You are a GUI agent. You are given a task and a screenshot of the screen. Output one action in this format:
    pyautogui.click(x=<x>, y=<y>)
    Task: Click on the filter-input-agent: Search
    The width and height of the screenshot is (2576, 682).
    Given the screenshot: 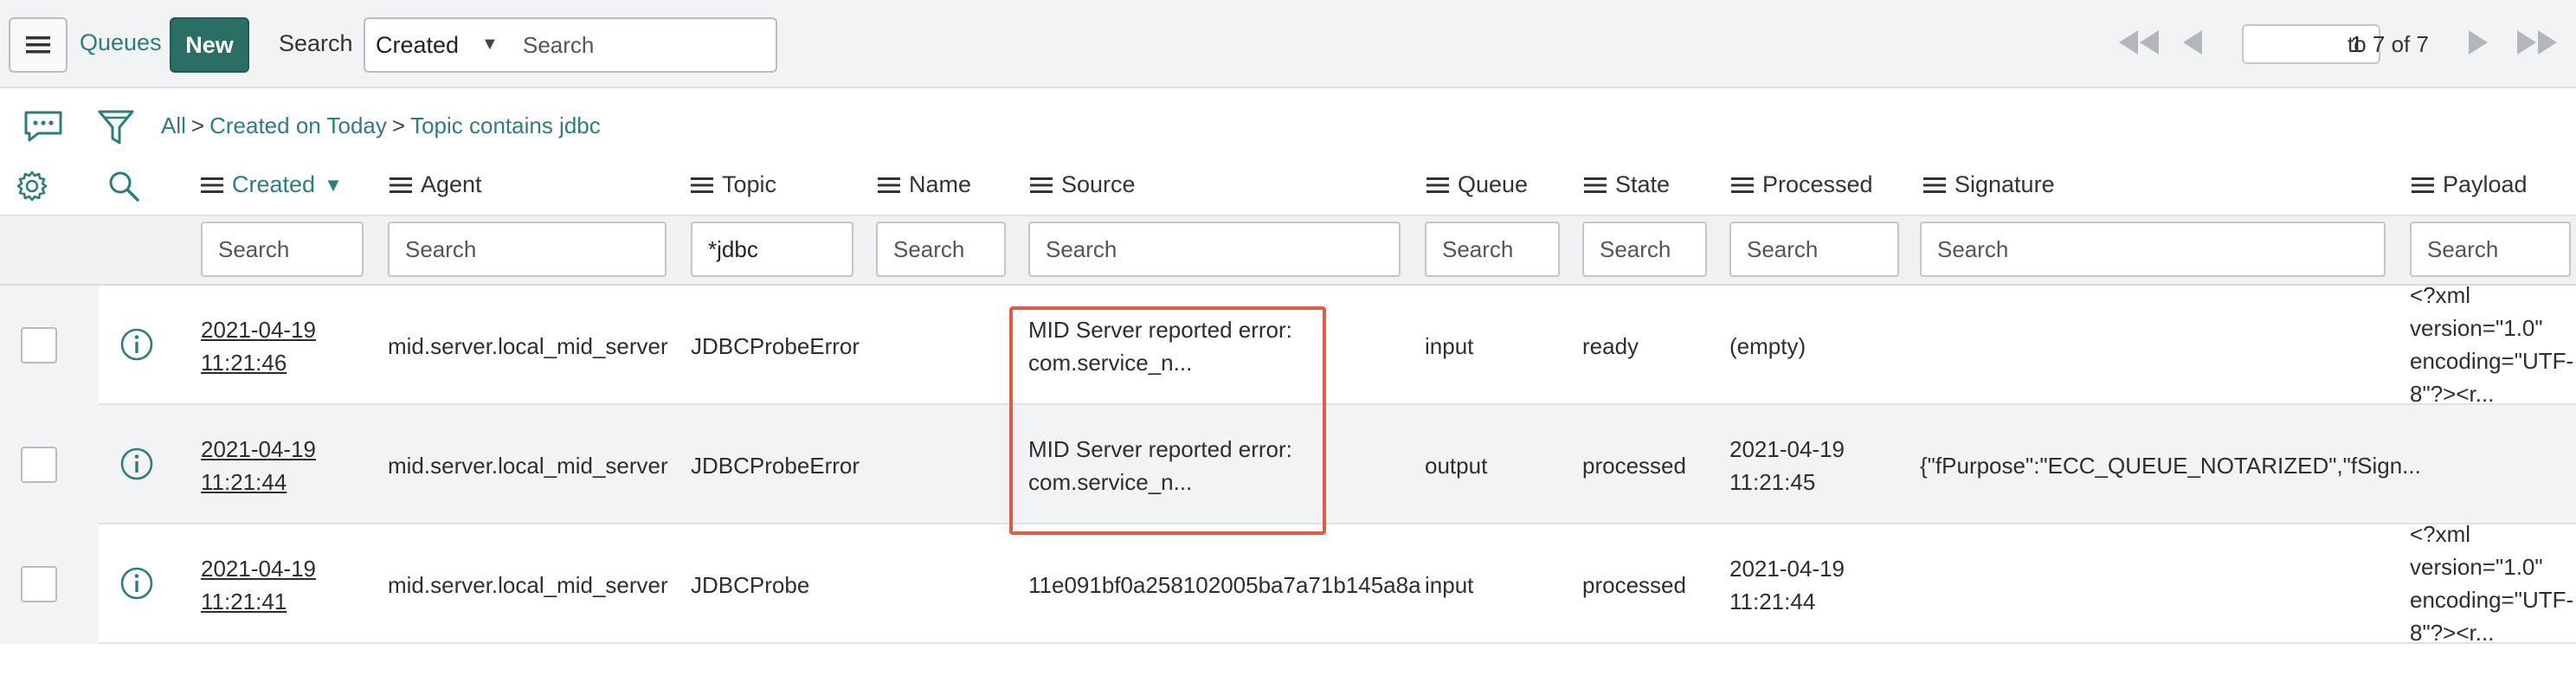 What is the action you would take?
    pyautogui.click(x=527, y=250)
    